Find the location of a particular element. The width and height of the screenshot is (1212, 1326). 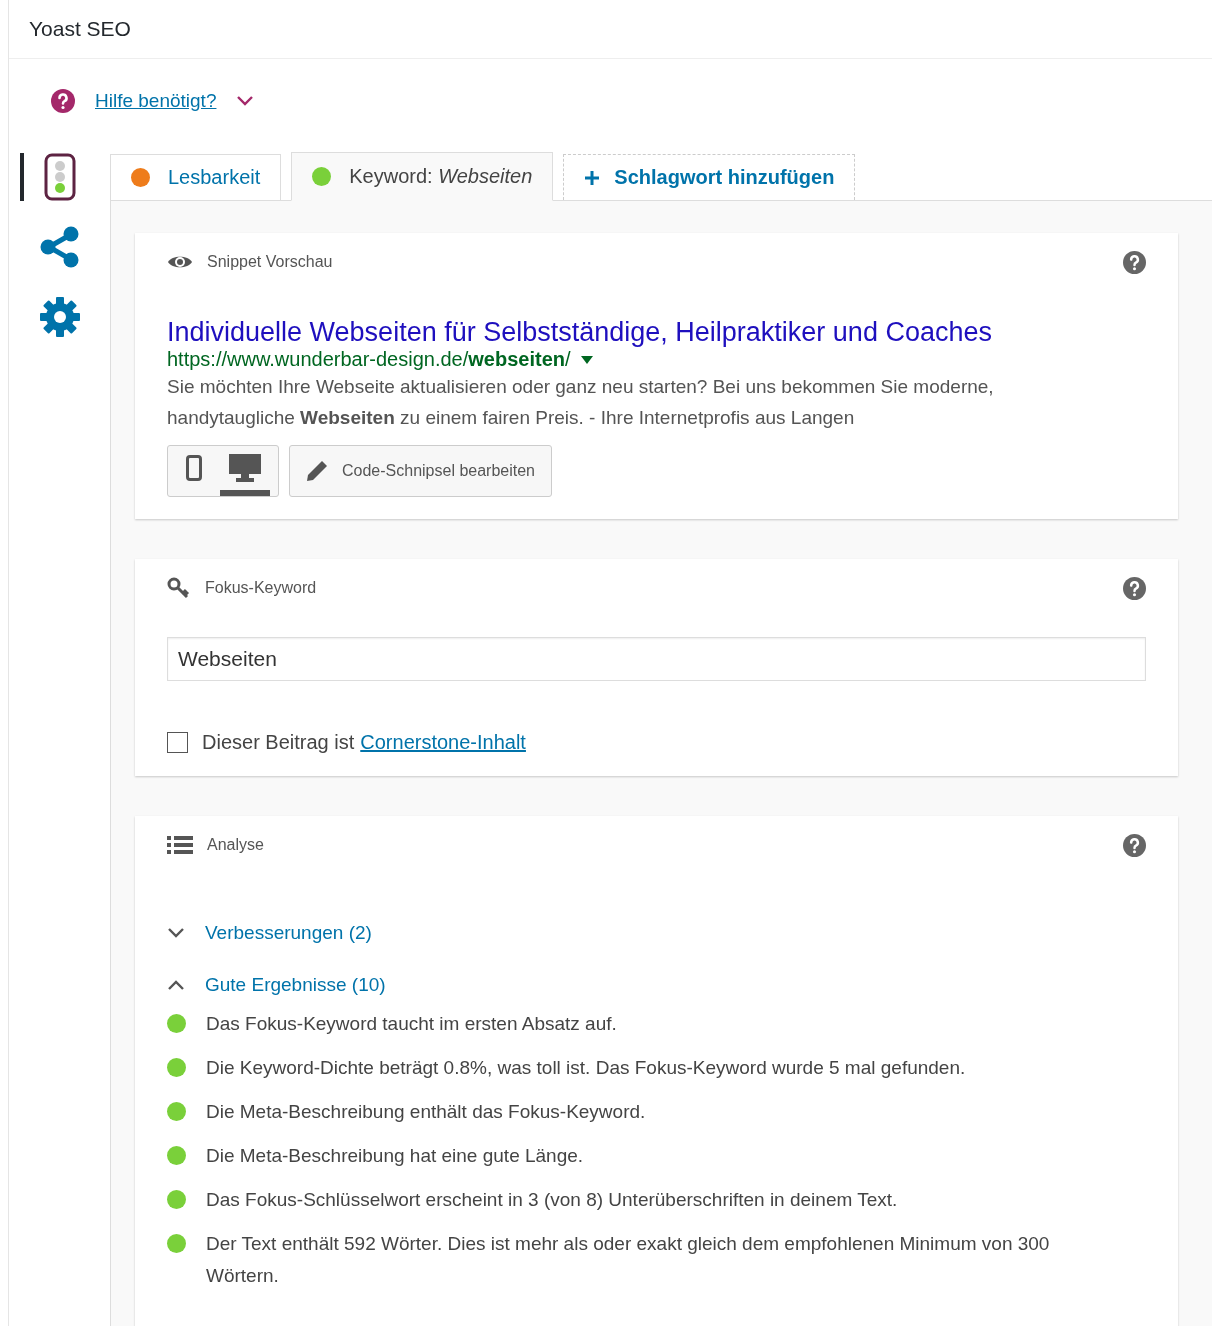

results-toggle: Verbesserungen (2) is located at coordinates (269, 933).